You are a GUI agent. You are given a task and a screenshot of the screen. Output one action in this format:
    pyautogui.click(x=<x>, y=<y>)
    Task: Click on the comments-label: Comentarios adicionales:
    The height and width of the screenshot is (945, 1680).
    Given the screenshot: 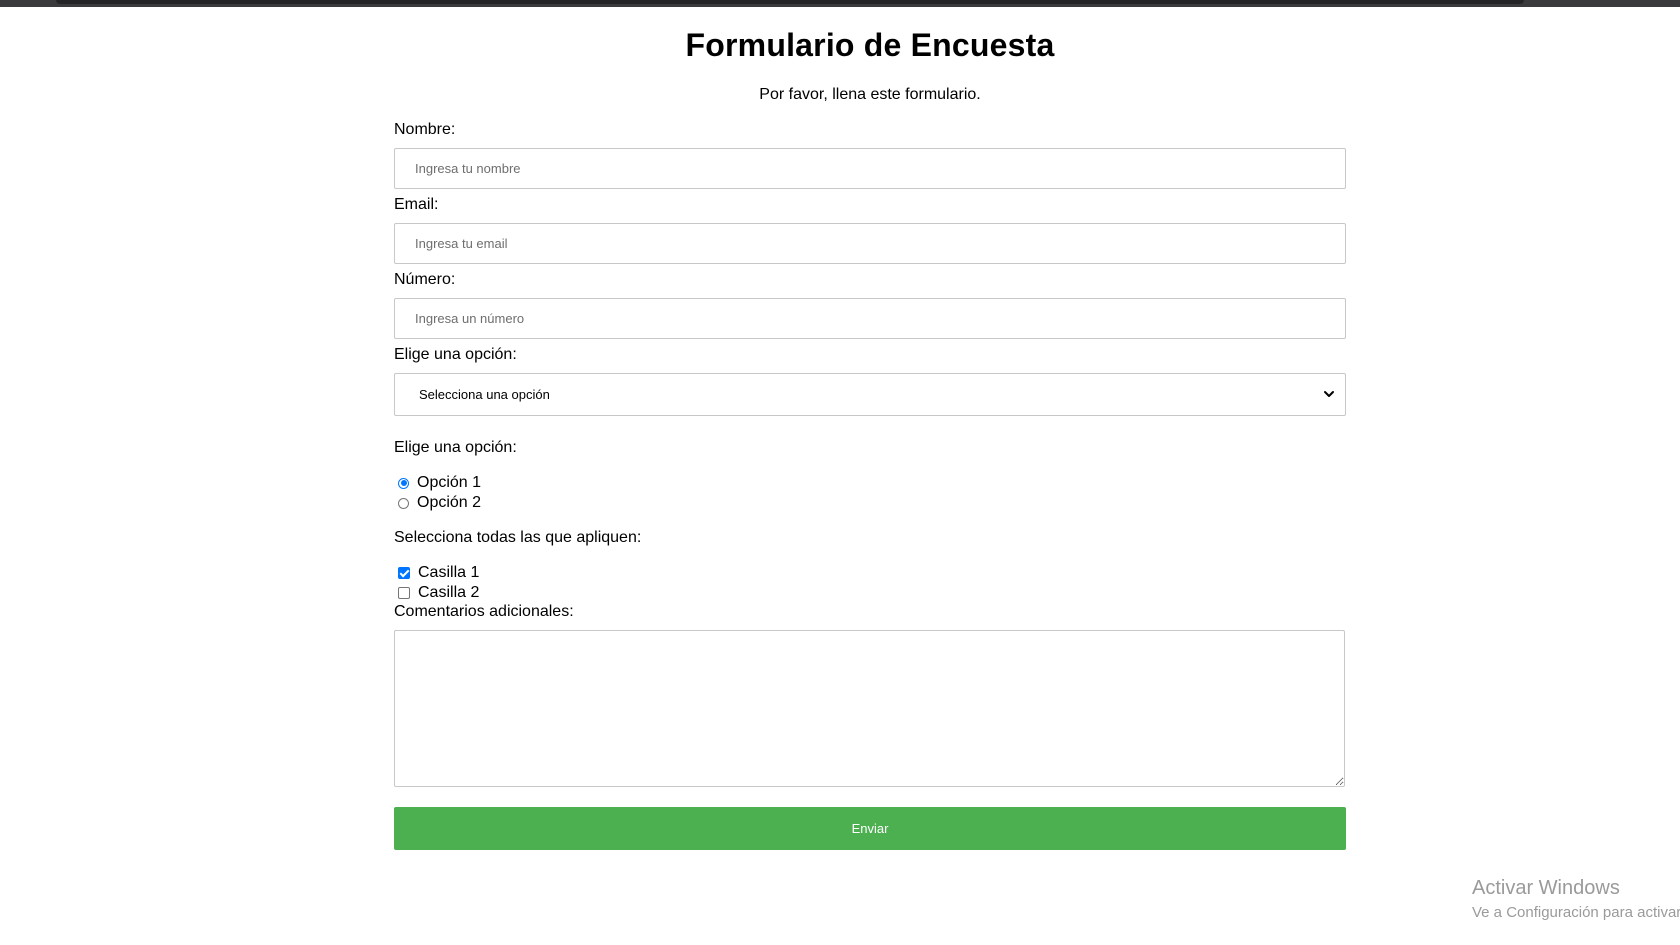 What is the action you would take?
    pyautogui.click(x=484, y=611)
    